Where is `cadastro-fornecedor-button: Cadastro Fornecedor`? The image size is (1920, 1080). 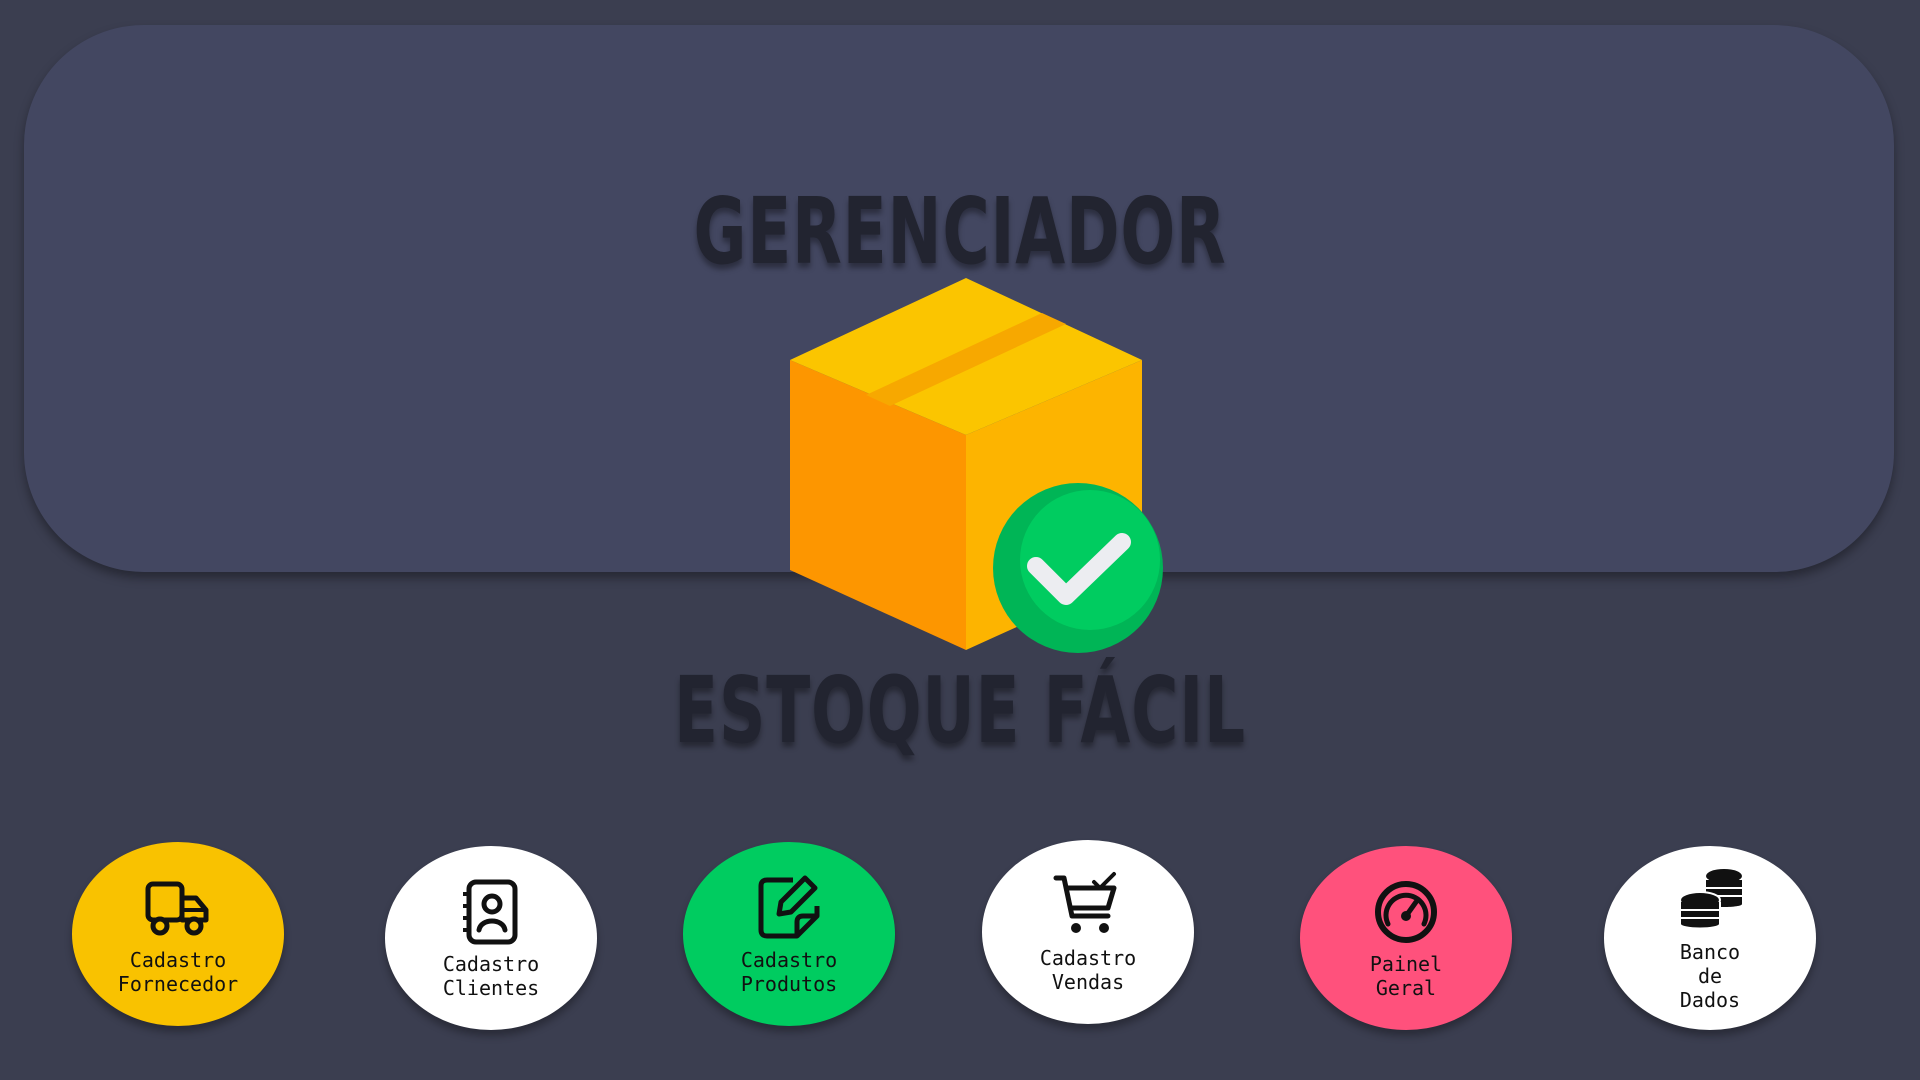
cadastro-fornecedor-button: Cadastro Fornecedor is located at coordinates (178, 934).